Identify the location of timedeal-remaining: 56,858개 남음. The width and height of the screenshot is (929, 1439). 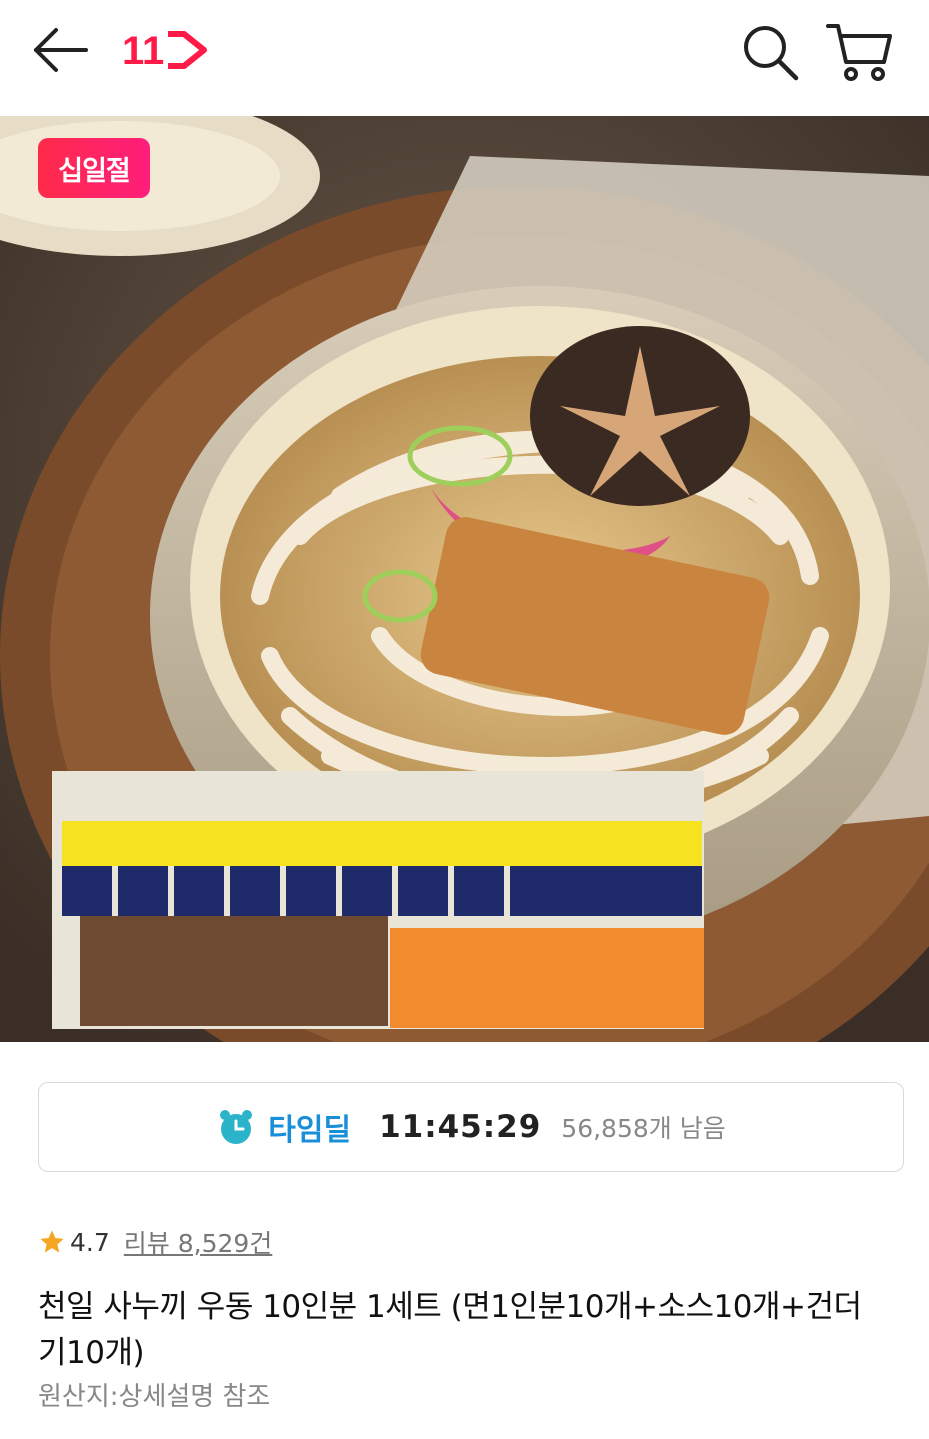
(643, 1128).